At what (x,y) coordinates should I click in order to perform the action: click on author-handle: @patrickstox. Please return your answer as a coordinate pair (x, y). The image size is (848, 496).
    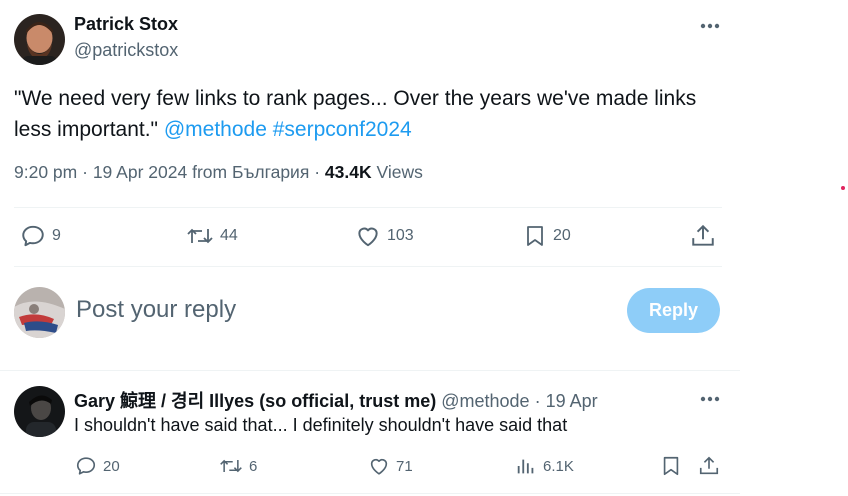
    Looking at the image, I should click on (126, 50).